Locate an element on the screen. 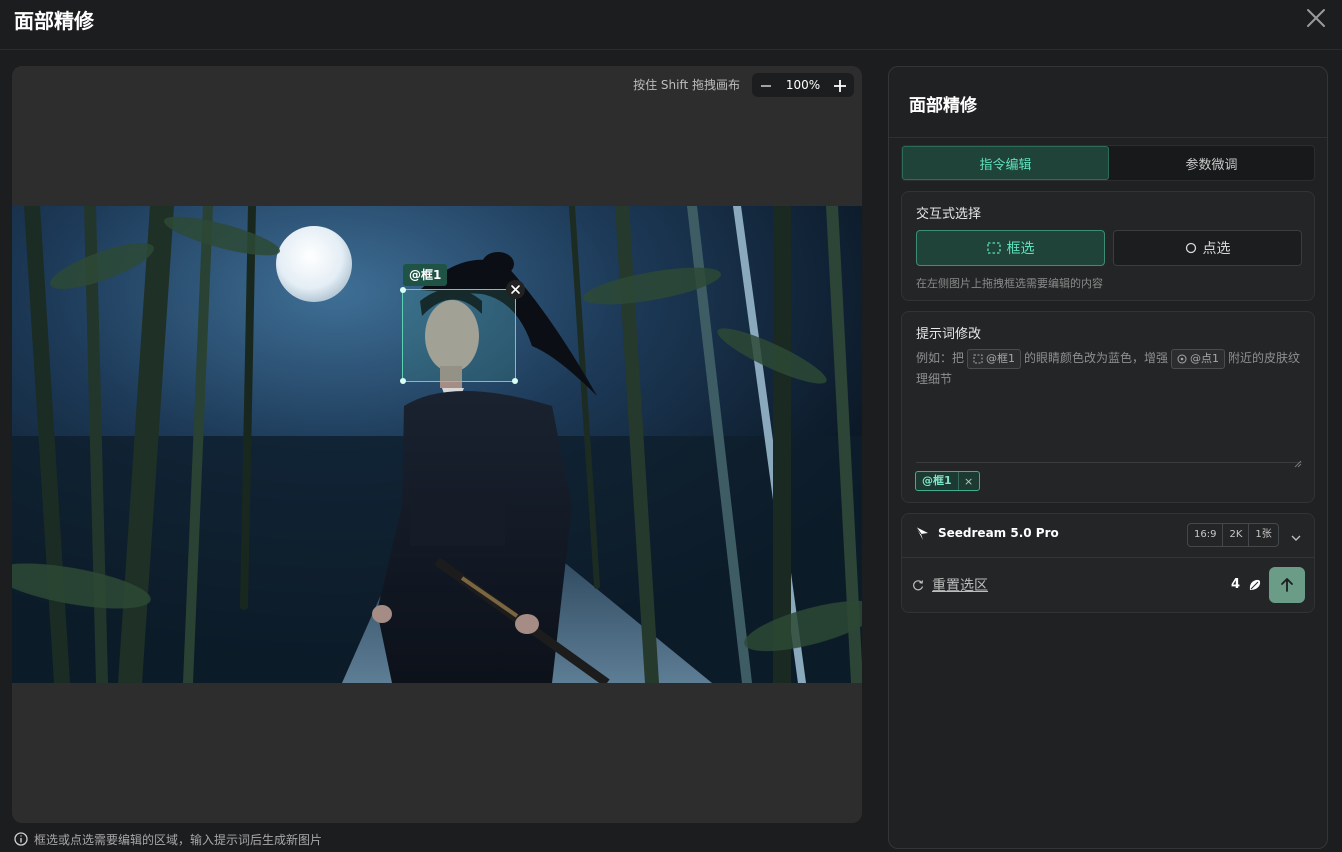 This screenshot has height=852, width=1342. aspect-ratio-option: 16:9 is located at coordinates (1206, 535).